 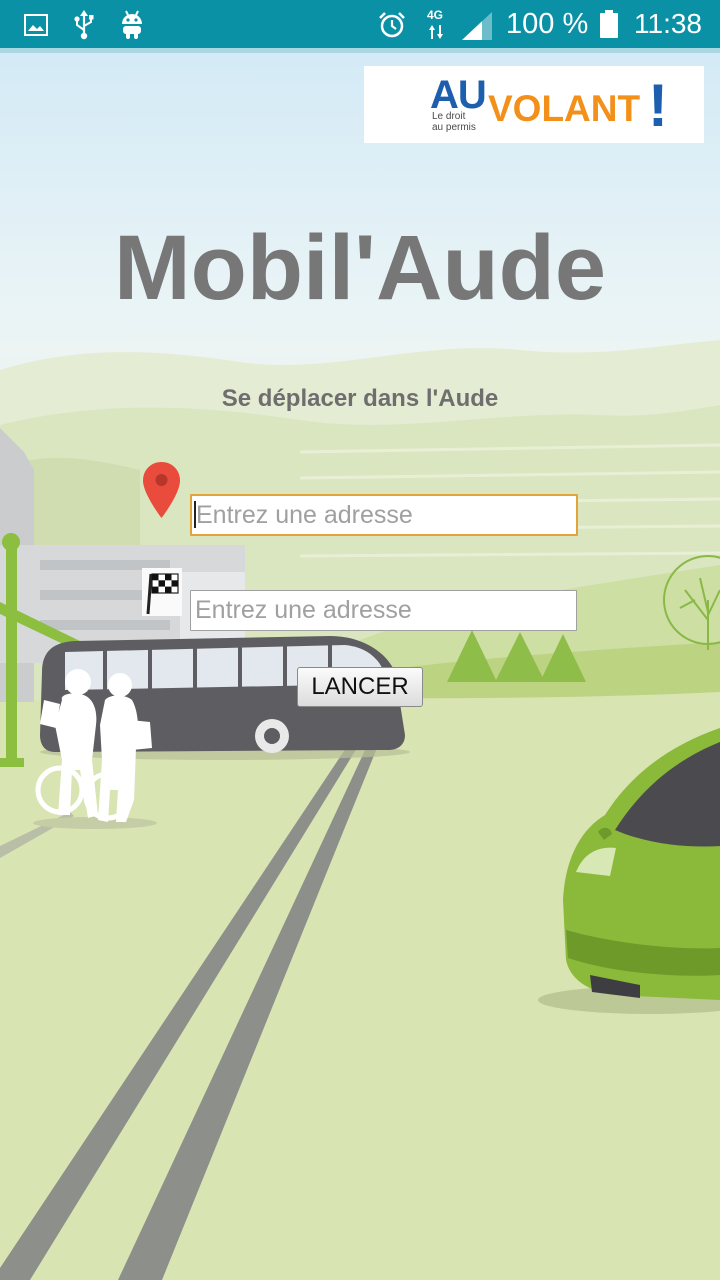 I want to click on text-caret, so click(x=195, y=514).